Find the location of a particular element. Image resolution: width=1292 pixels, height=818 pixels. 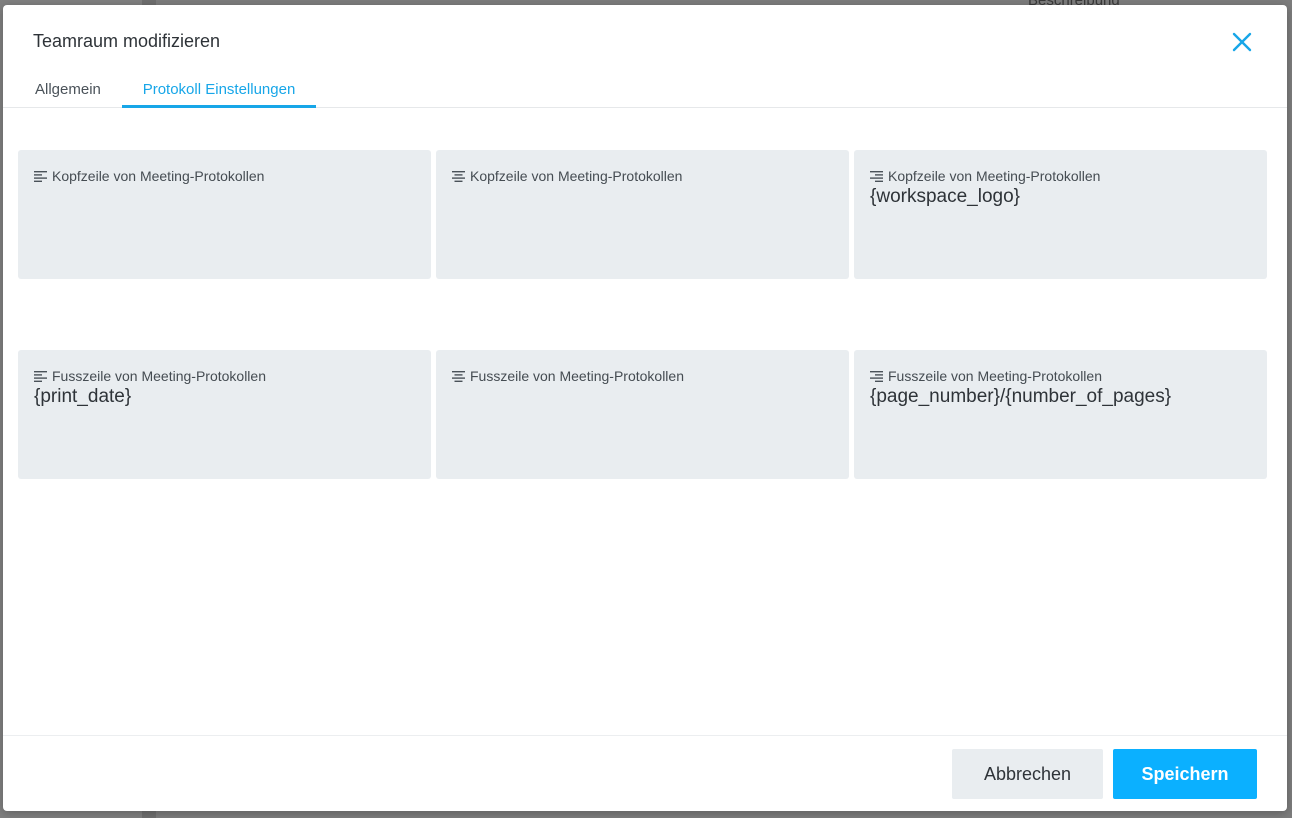

close-button is located at coordinates (1242, 42).